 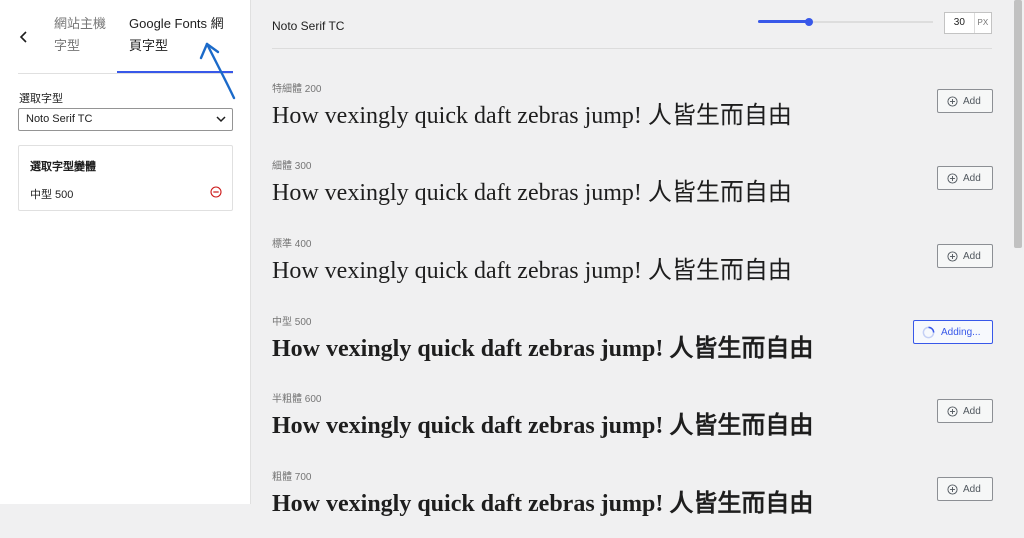 What do you see at coordinates (221, 119) in the screenshot?
I see `chevron-down-icon` at bounding box center [221, 119].